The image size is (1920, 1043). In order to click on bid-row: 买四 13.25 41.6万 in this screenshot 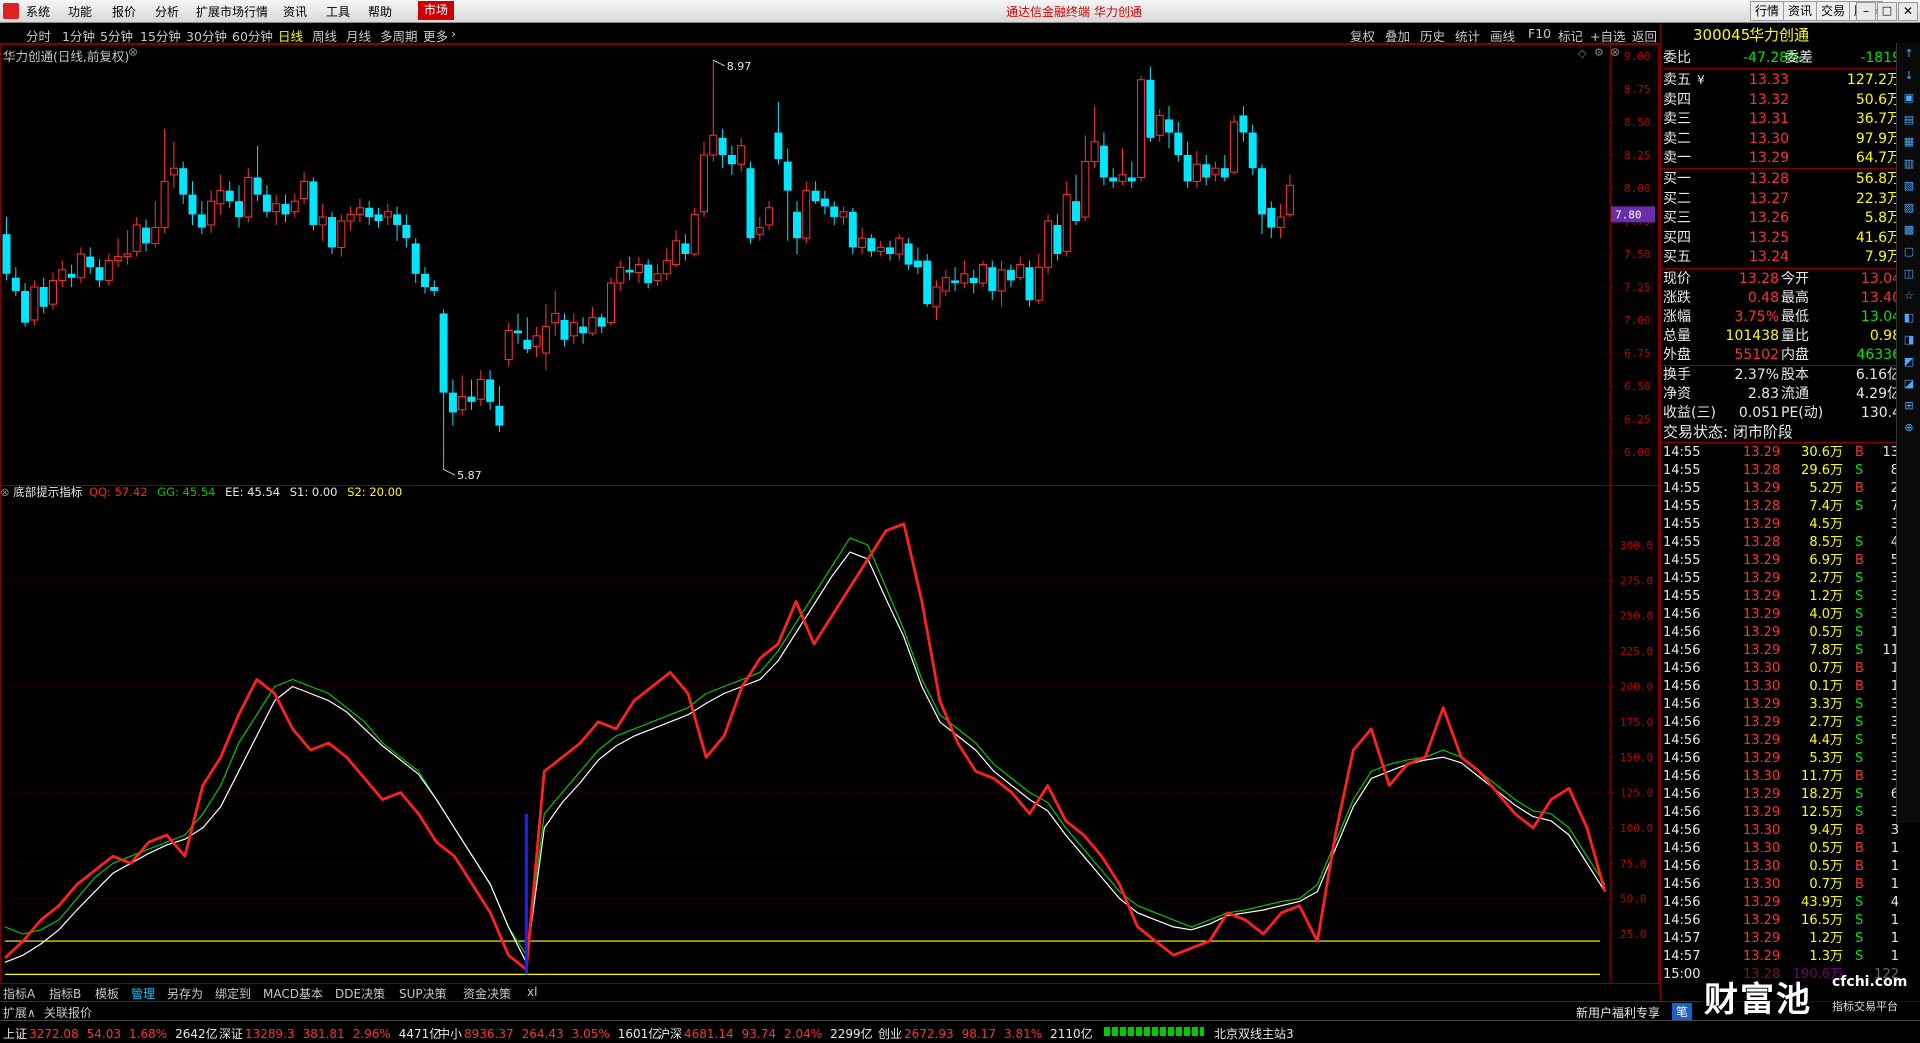, I will do `click(1782, 238)`.